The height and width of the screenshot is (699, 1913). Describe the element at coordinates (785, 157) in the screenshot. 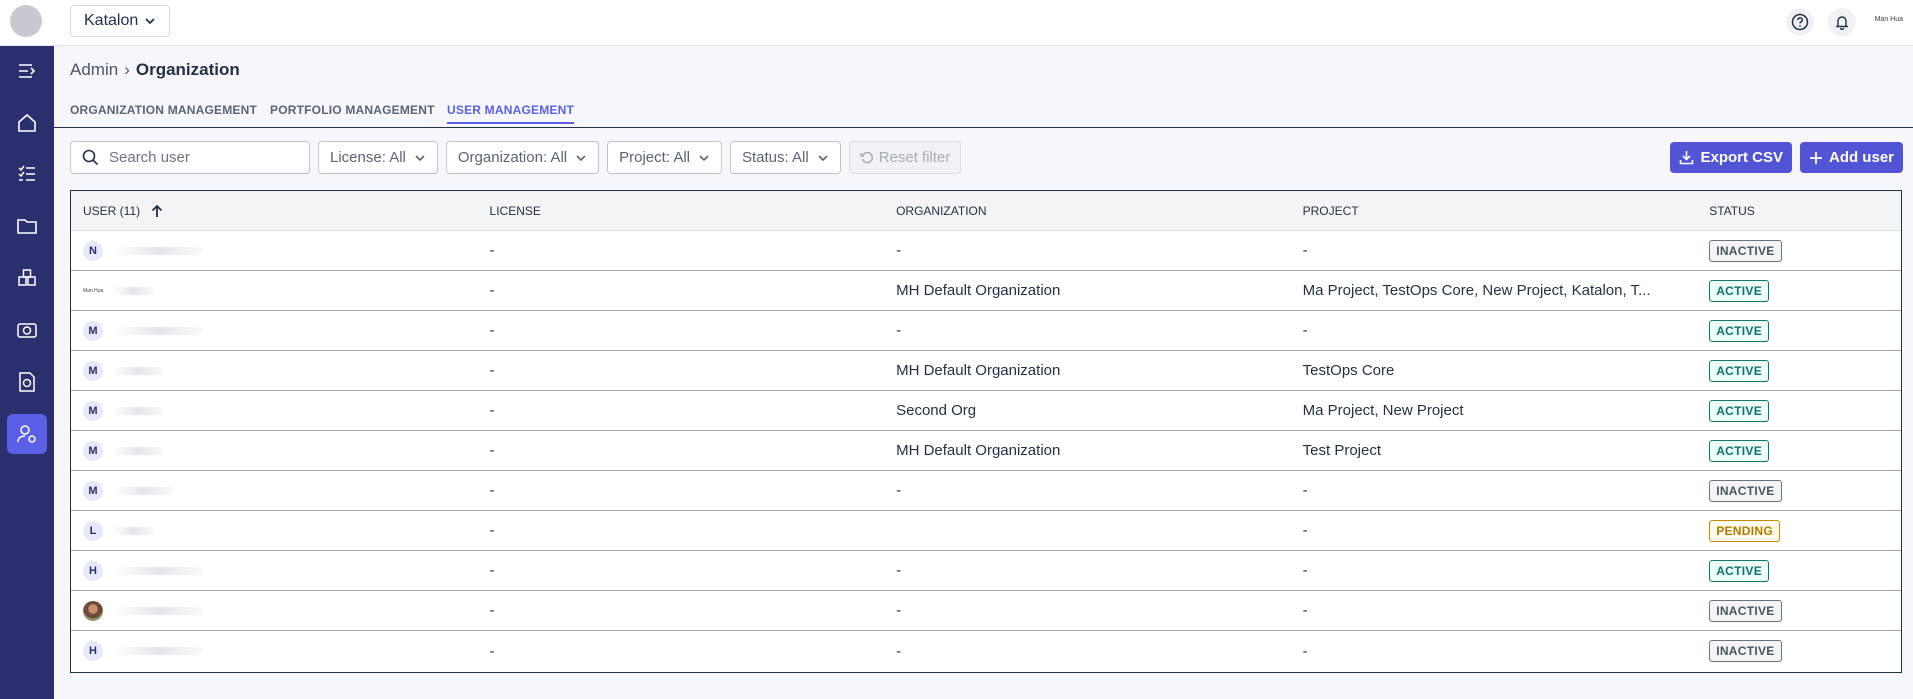

I see `status-filter: Status: All` at that location.